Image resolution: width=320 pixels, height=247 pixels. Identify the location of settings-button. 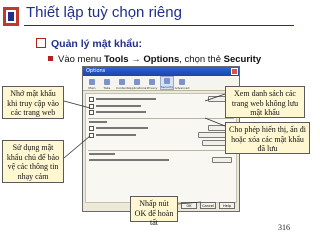
(222, 160).